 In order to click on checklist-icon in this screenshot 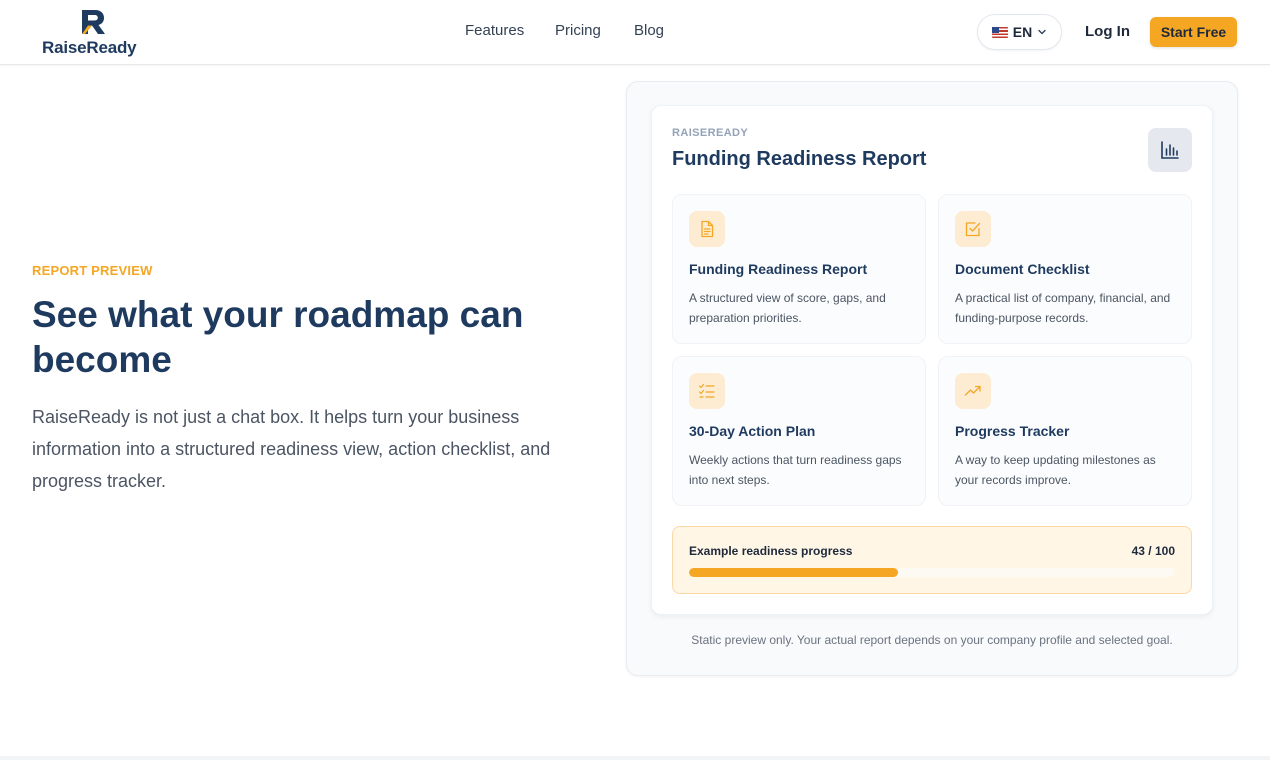, I will do `click(706, 390)`.